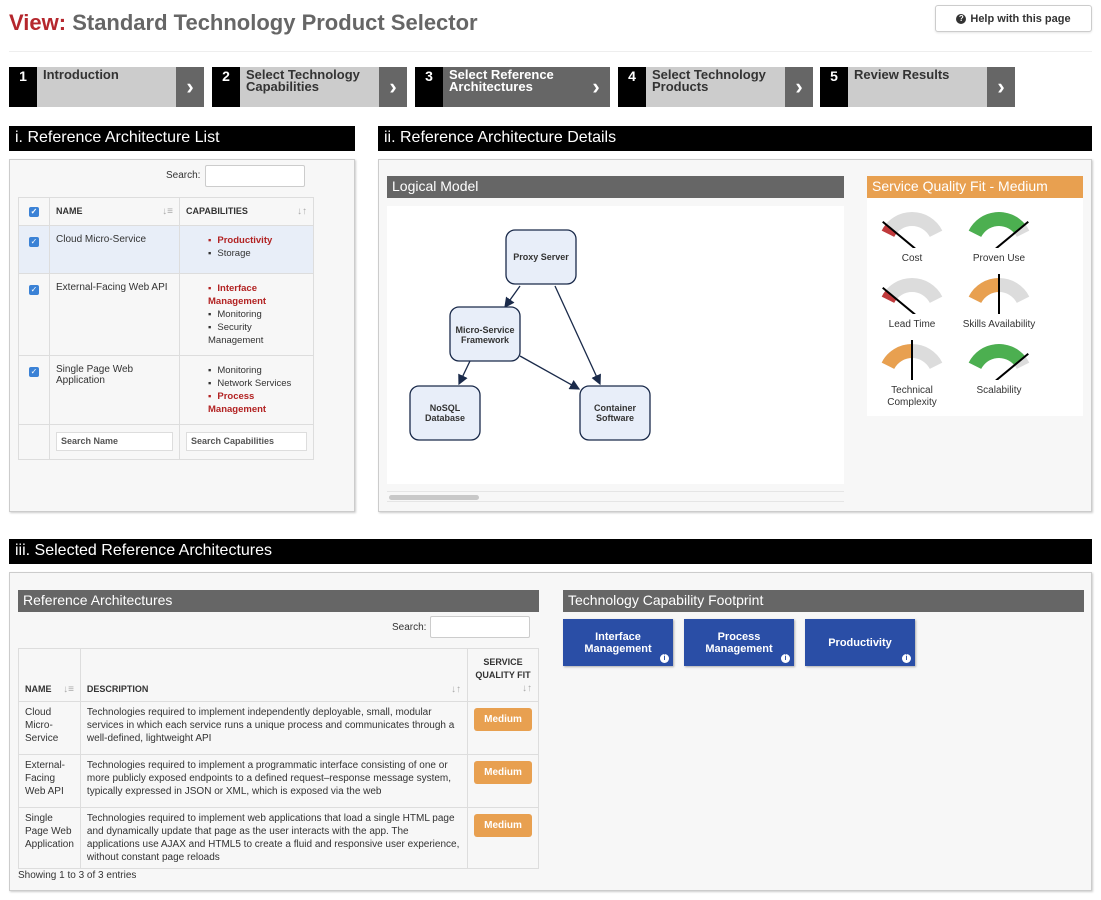  I want to click on divider, so click(550, 51).